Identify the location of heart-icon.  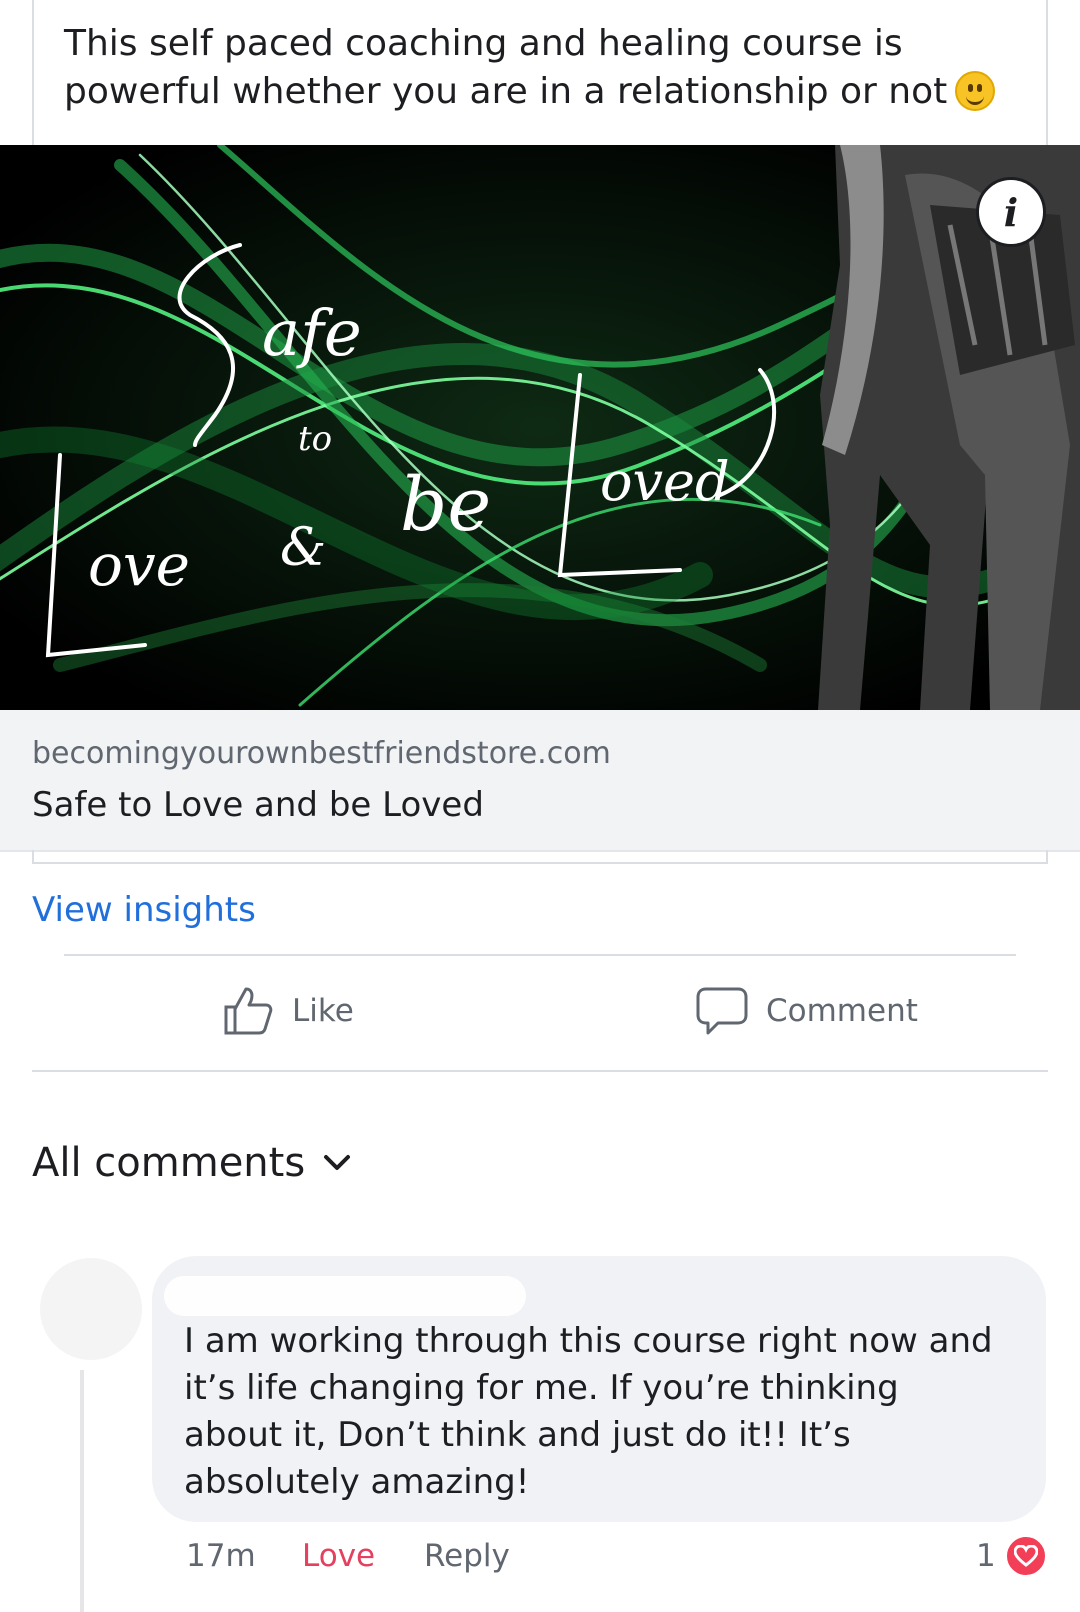
(1025, 1556).